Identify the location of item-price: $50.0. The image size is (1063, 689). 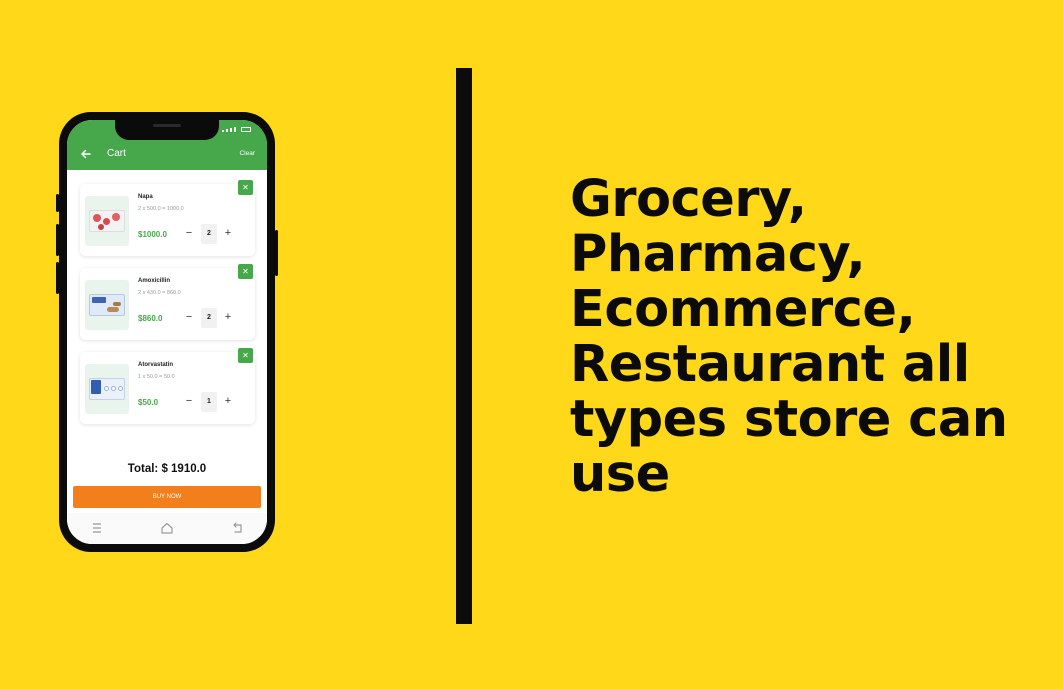
(148, 402).